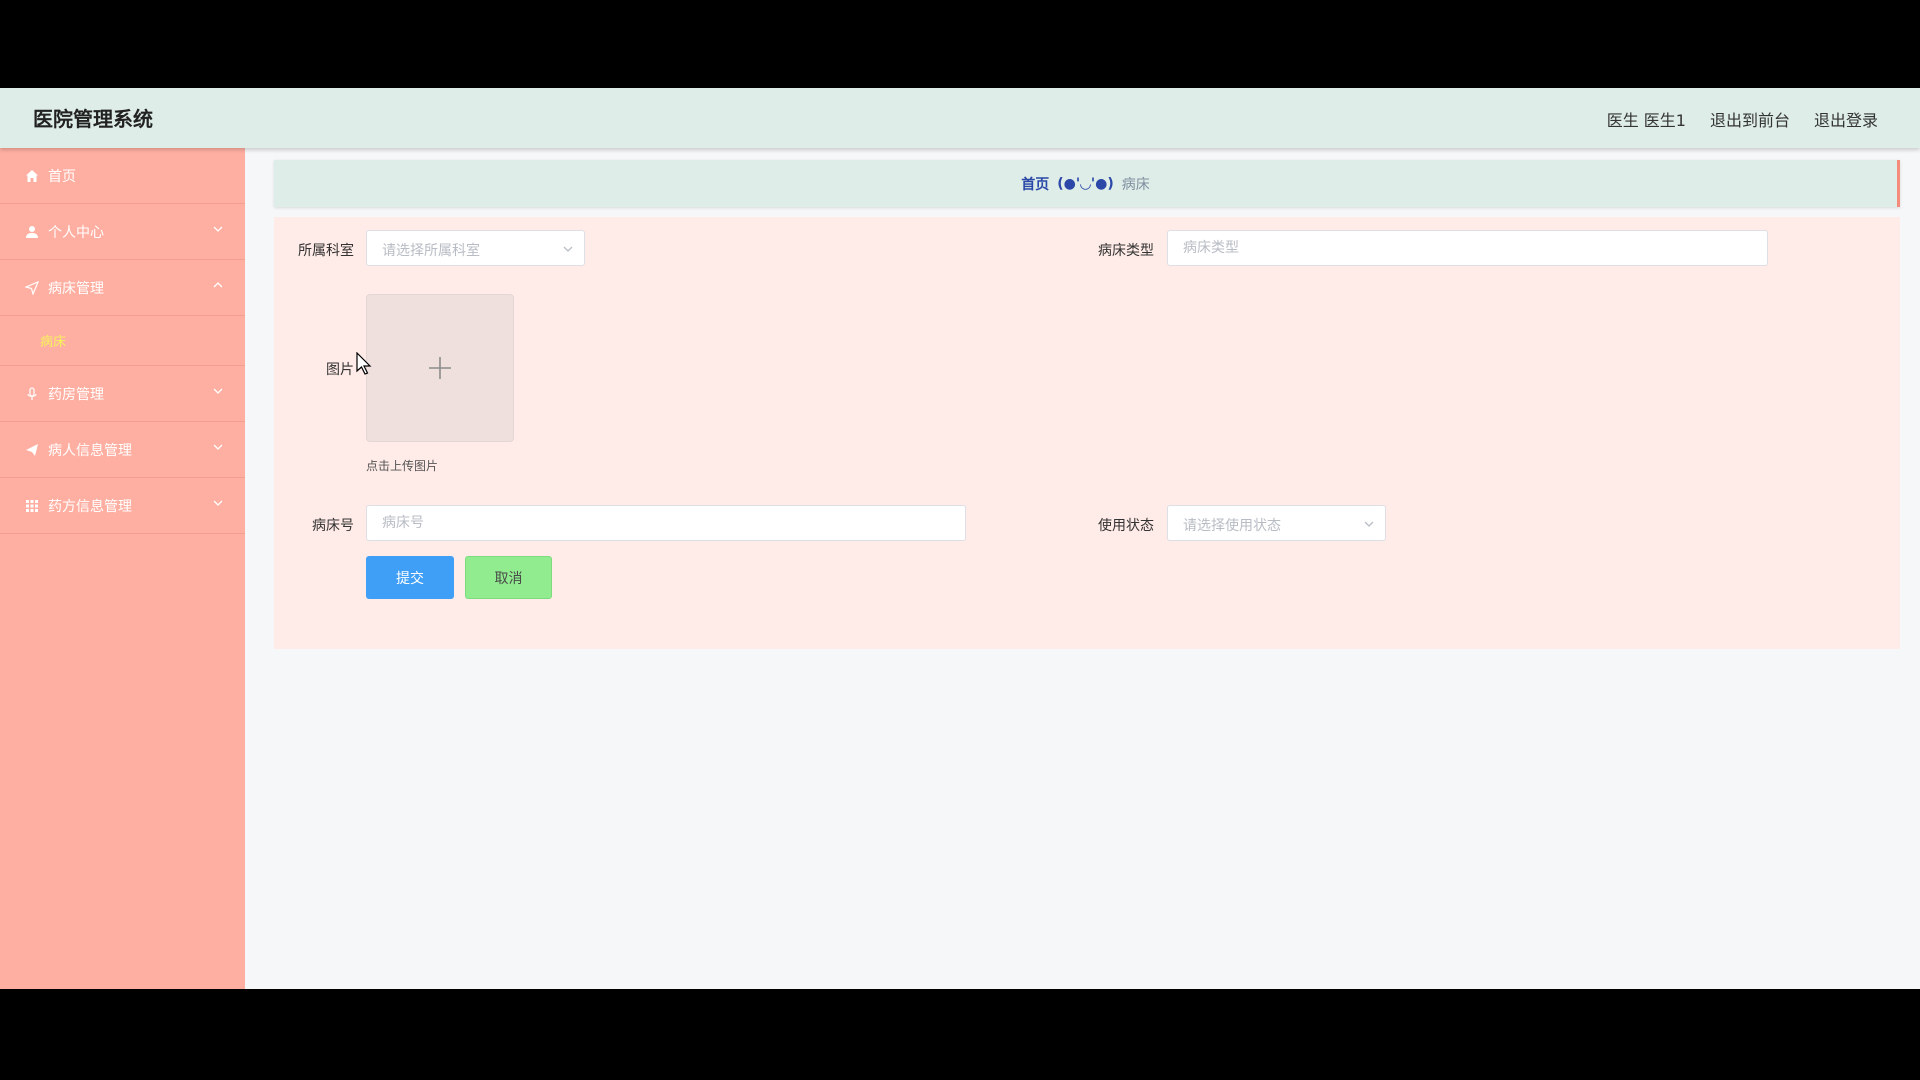 The height and width of the screenshot is (1080, 1920). I want to click on bed-number-label: 病床号, so click(333, 526).